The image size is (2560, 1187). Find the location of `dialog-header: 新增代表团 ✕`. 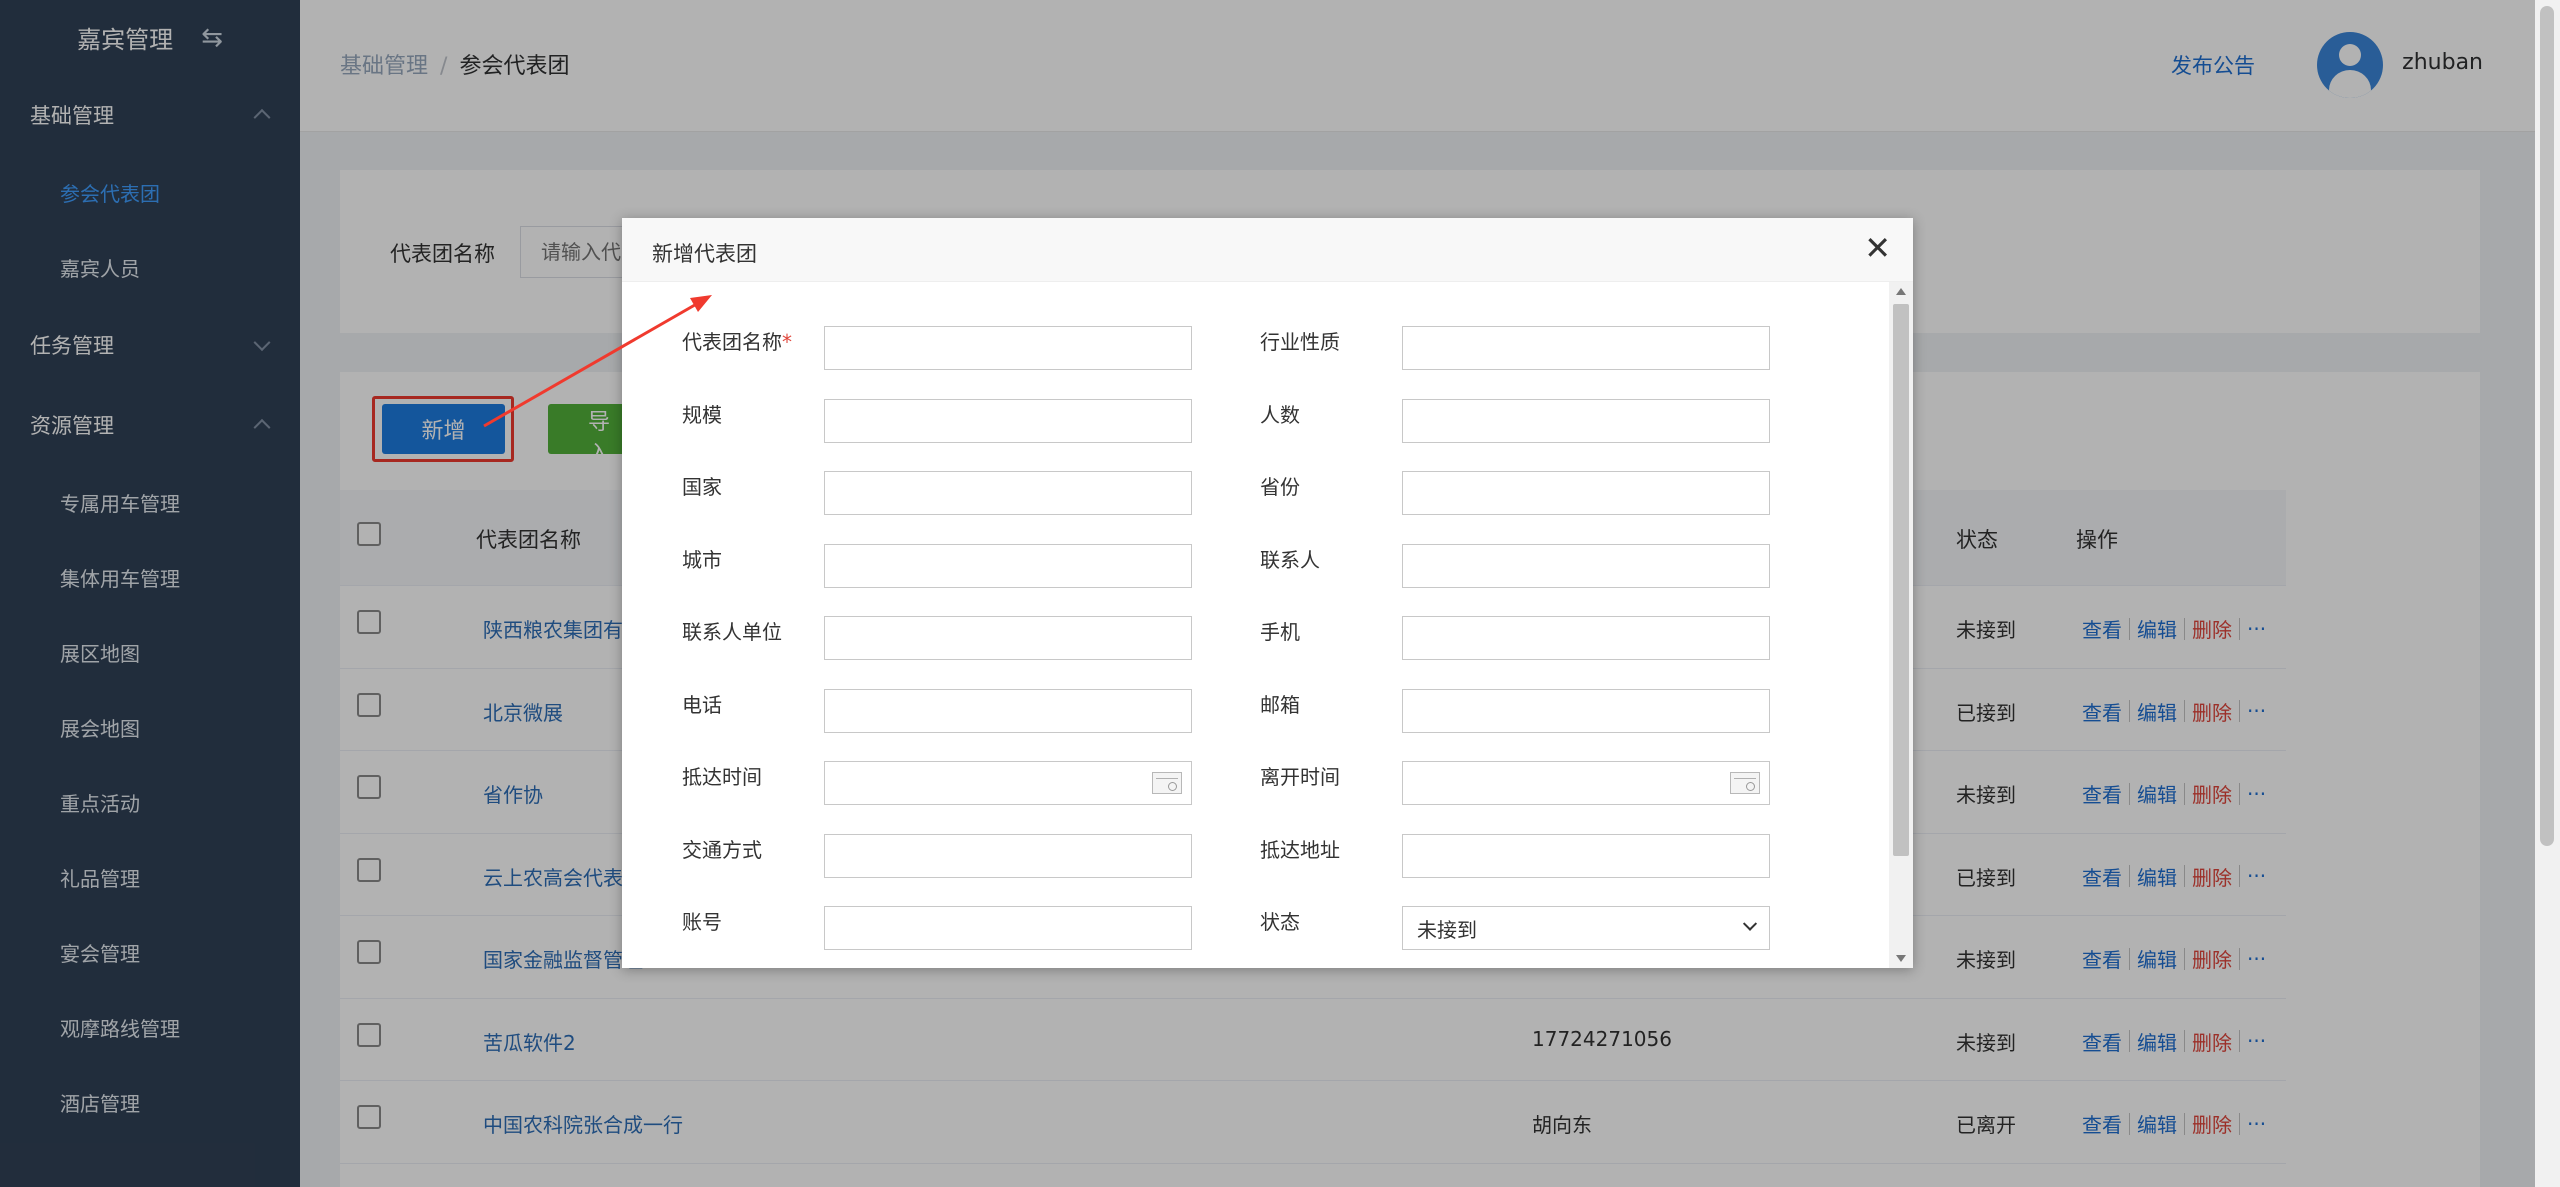

dialog-header: 新增代表团 ✕ is located at coordinates (1267, 250).